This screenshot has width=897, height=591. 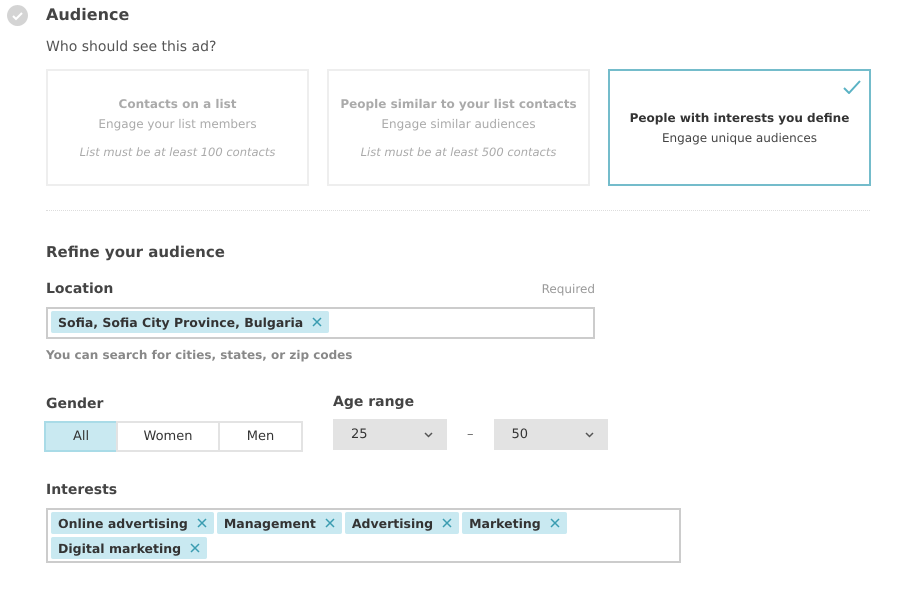 What do you see at coordinates (739, 127) in the screenshot?
I see `audience-option-card: People with interests you define Engage unique audiences` at bounding box center [739, 127].